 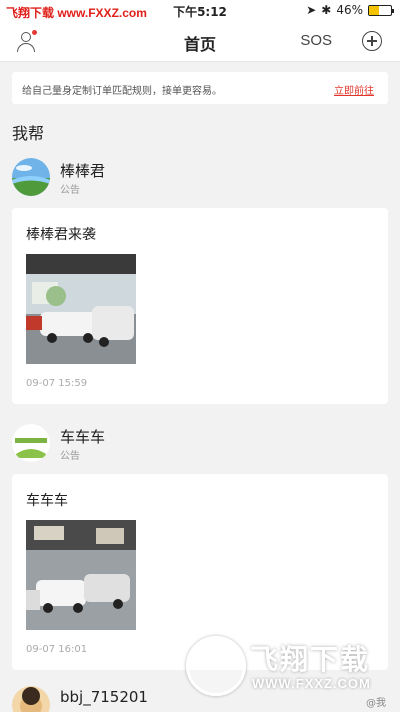 I want to click on author-name: bbj_715201, so click(x=104, y=697).